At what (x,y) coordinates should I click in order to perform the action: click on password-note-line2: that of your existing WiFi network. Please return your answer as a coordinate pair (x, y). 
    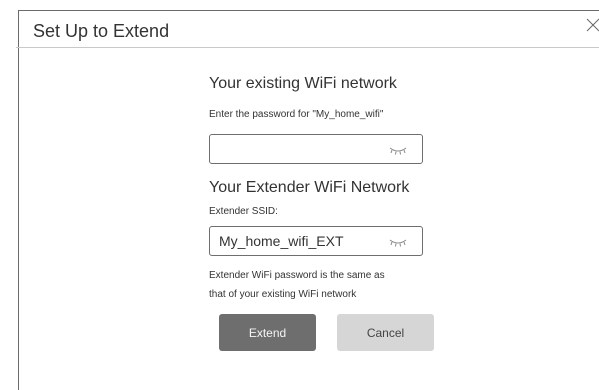
    Looking at the image, I should click on (283, 294).